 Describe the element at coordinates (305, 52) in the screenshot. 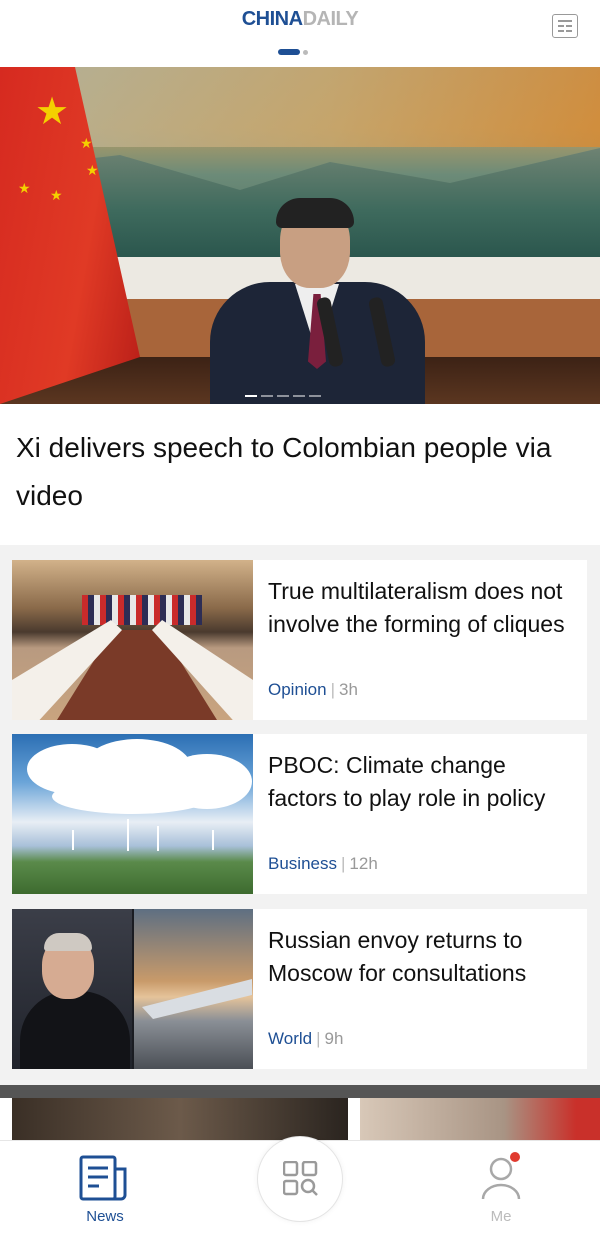

I see `page-indicator-inactive` at that location.